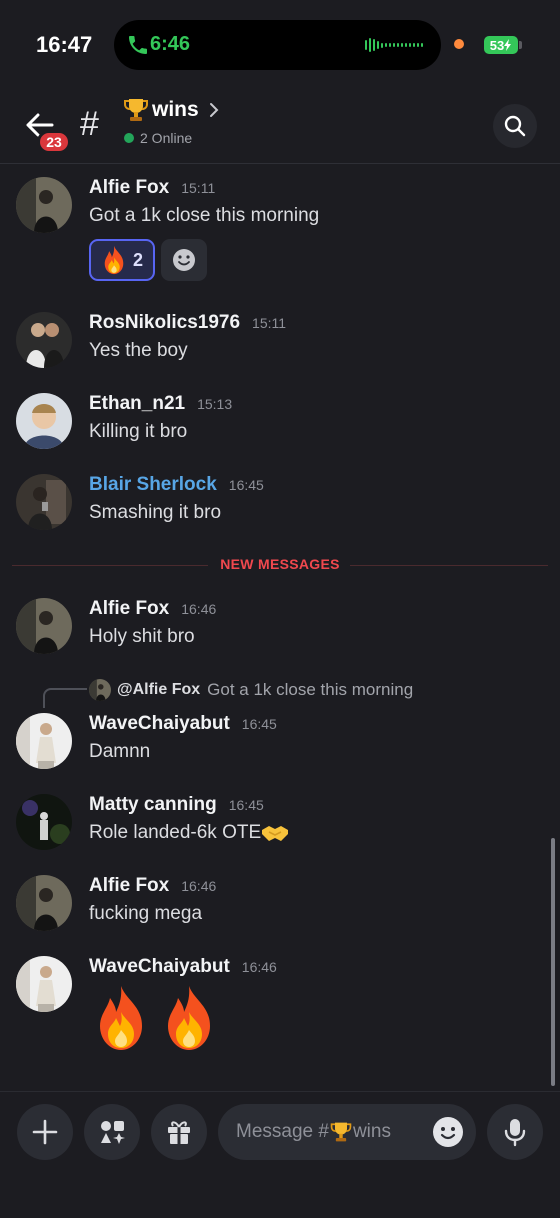 This screenshot has height=1218, width=560. I want to click on trophy-icon, so click(136, 110).